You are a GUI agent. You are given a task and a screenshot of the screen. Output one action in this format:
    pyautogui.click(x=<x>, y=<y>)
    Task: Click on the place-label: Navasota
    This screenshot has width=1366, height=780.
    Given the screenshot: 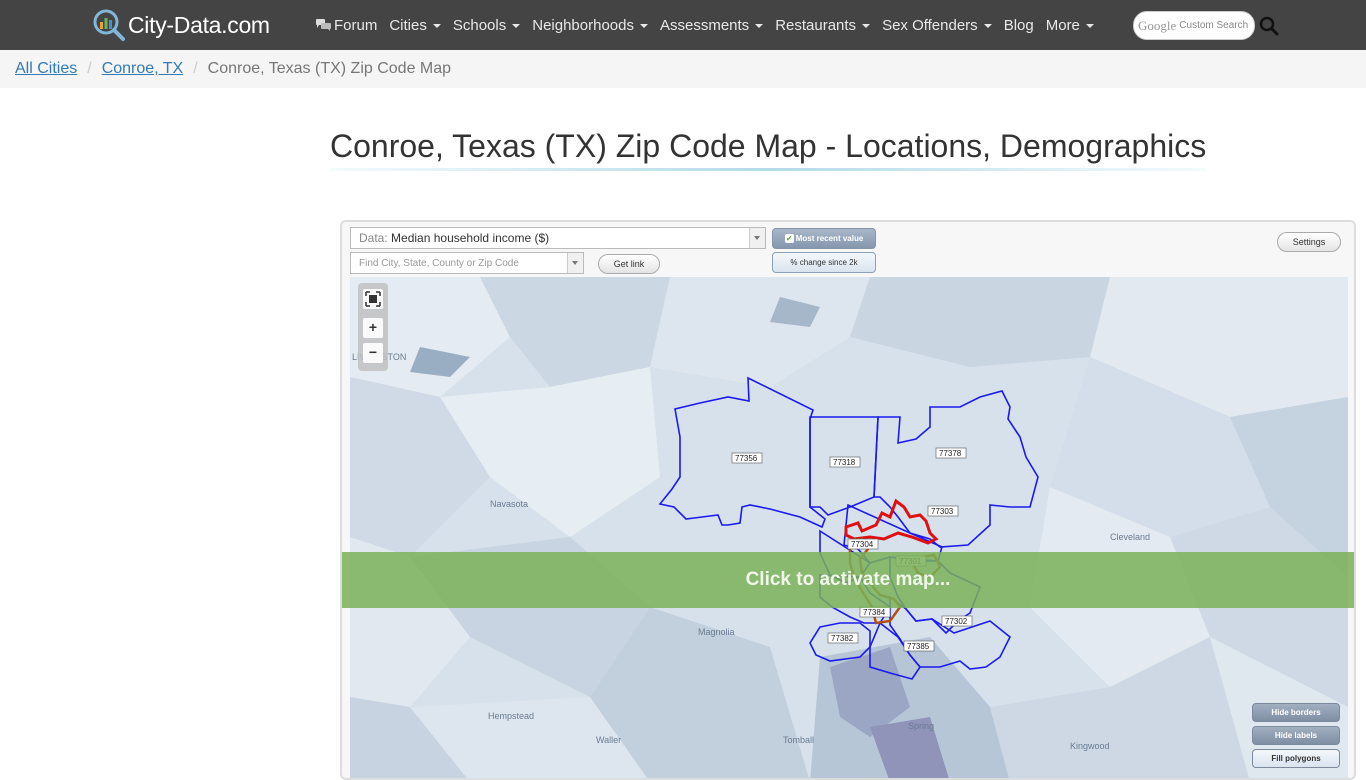 What is the action you would take?
    pyautogui.click(x=509, y=504)
    